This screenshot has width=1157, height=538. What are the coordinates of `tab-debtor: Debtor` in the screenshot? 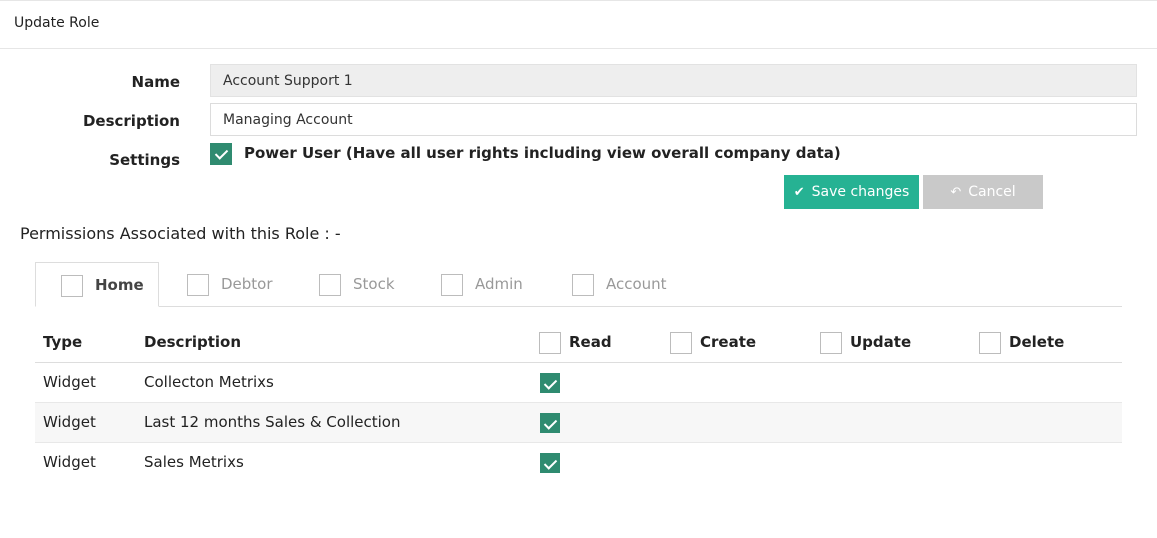 It's located at (235, 284).